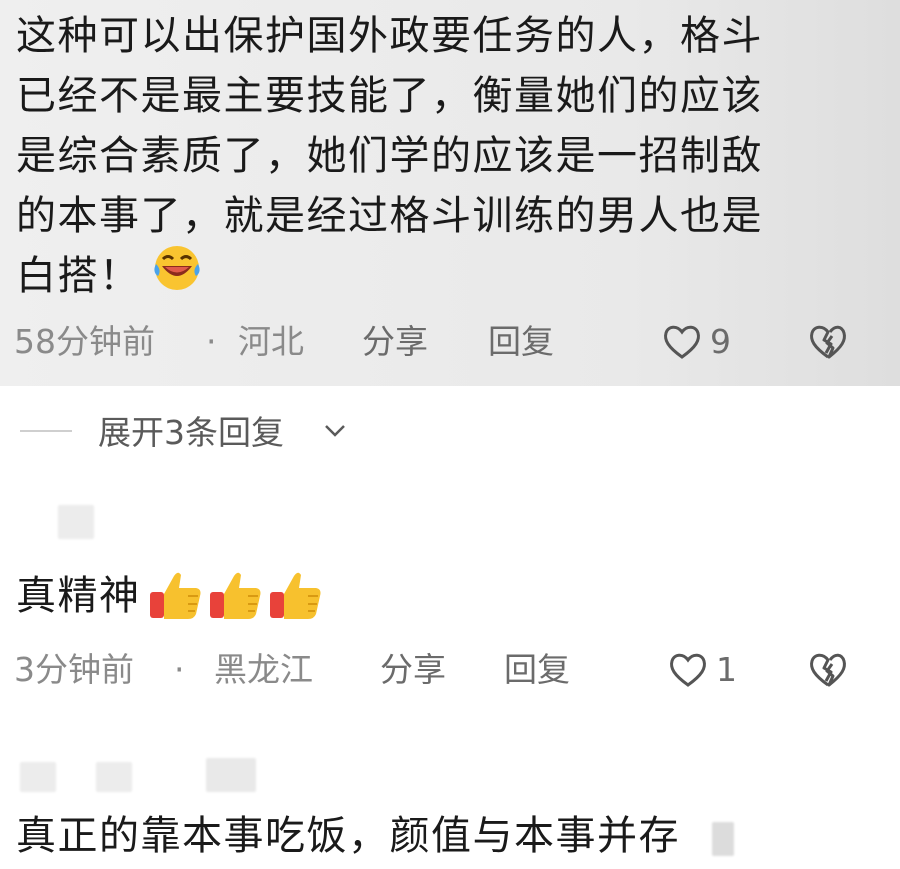 This screenshot has height=869, width=900. What do you see at coordinates (191, 432) in the screenshot?
I see `expand-replies-label: 展开3条回复` at bounding box center [191, 432].